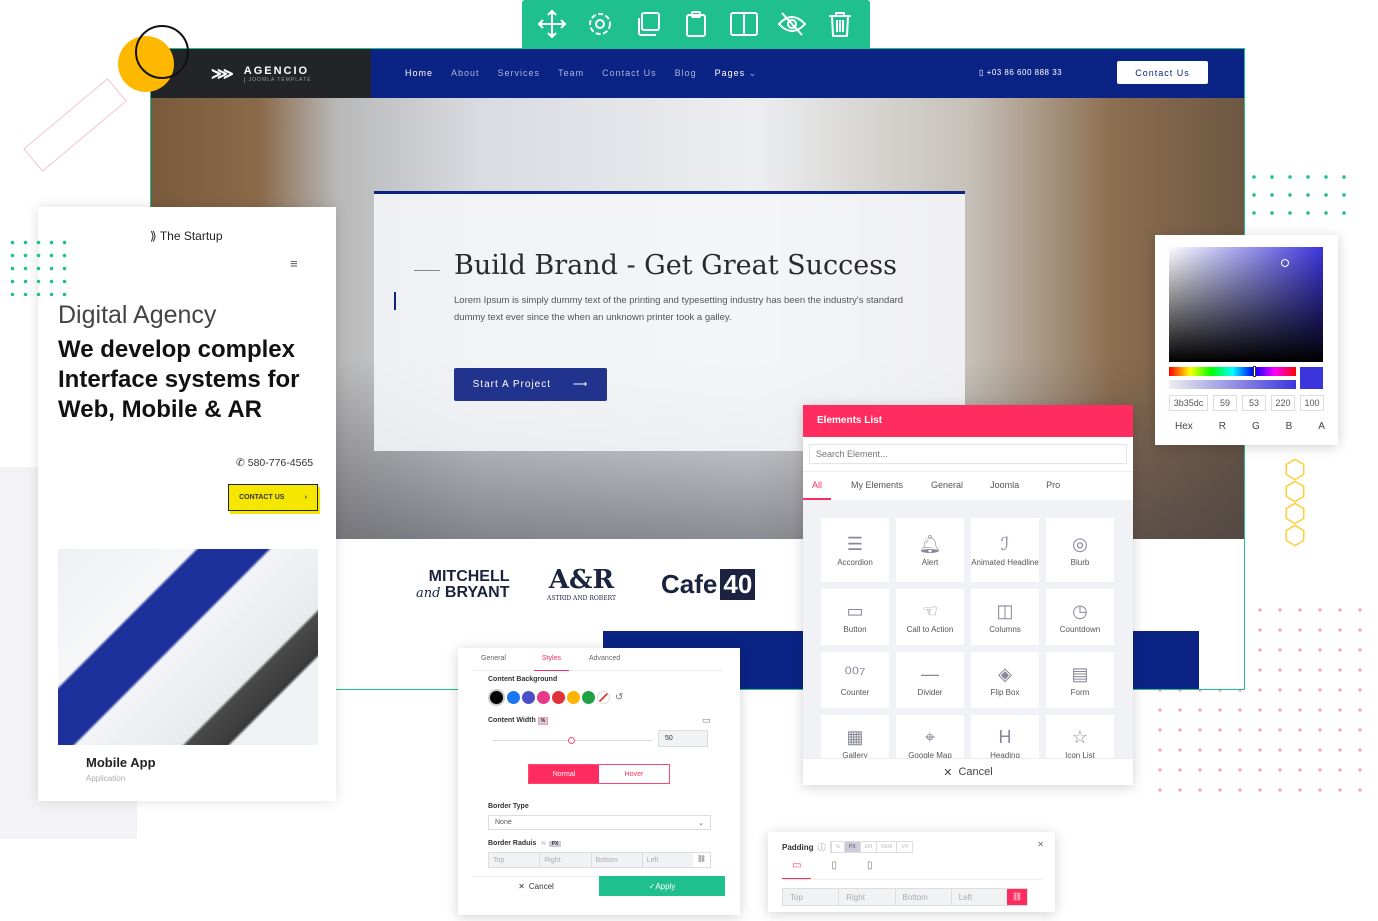 The width and height of the screenshot is (1378, 921). I want to click on nav-team: Team, so click(571, 73).